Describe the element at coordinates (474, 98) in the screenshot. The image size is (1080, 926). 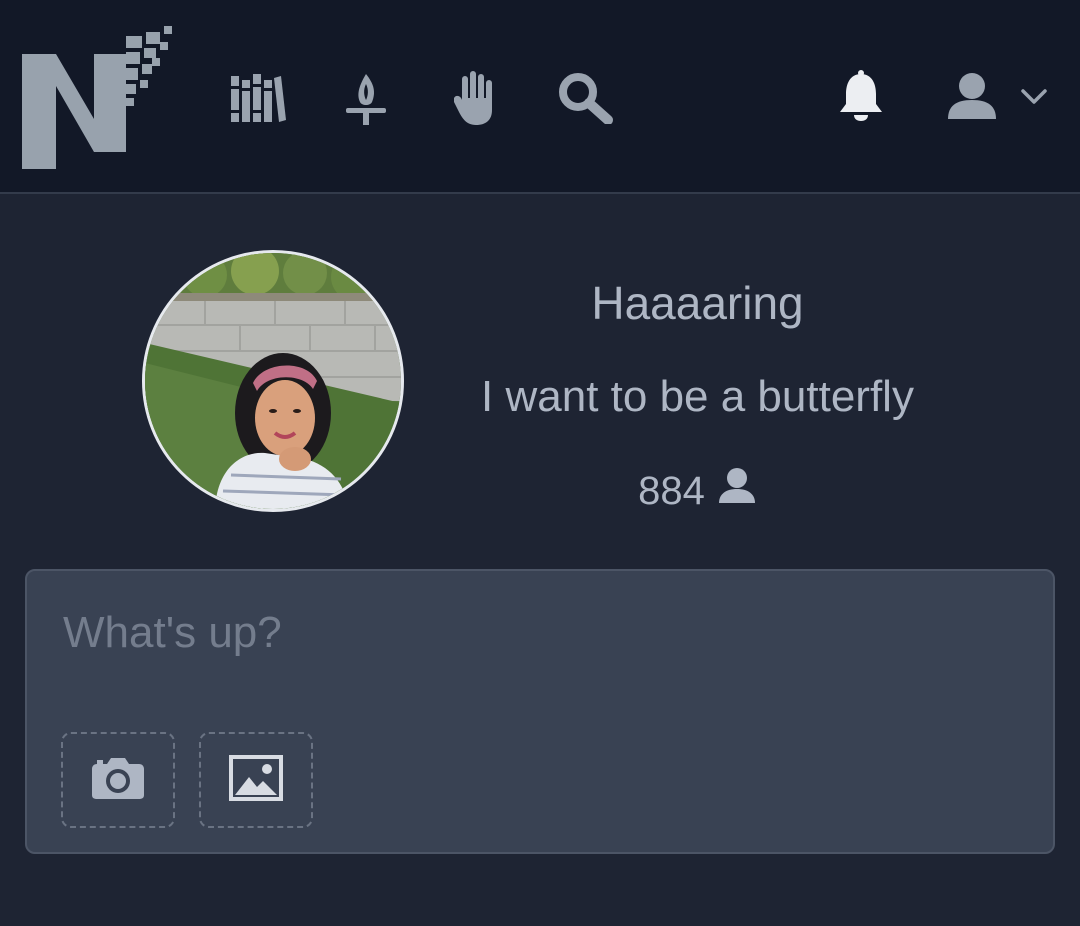
I see `hand-icon` at that location.